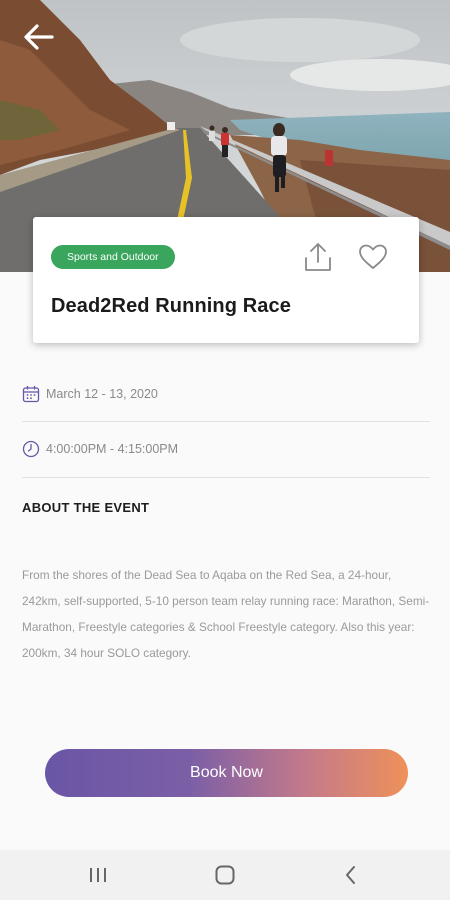 This screenshot has width=450, height=900. I want to click on event-time-row: 4:00:00PM - 4:15:00PM, so click(226, 449).